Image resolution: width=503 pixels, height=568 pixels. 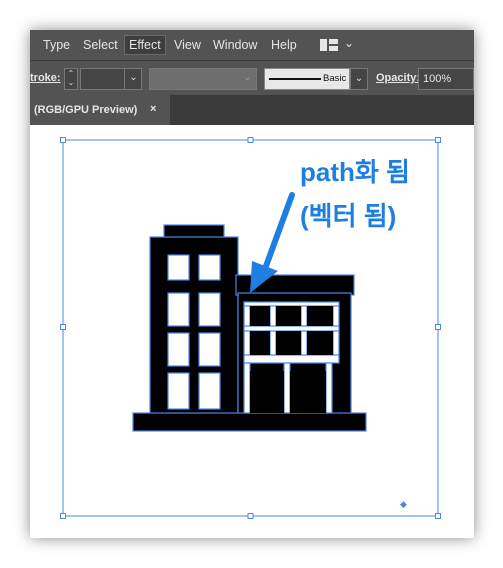 I want to click on annotation-line-1: path화 됨, so click(x=355, y=172).